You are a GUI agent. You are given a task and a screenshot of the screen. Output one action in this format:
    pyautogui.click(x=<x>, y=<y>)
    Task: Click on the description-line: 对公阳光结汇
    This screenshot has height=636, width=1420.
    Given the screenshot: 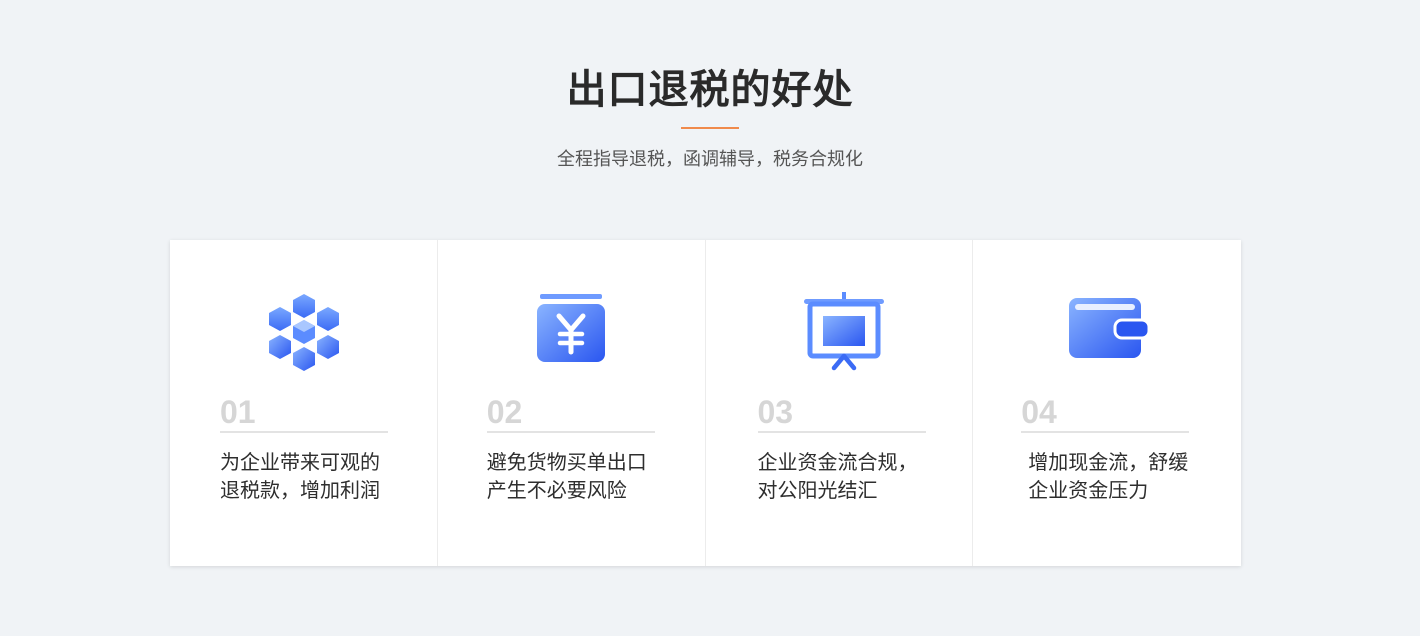 What is the action you would take?
    pyautogui.click(x=817, y=490)
    